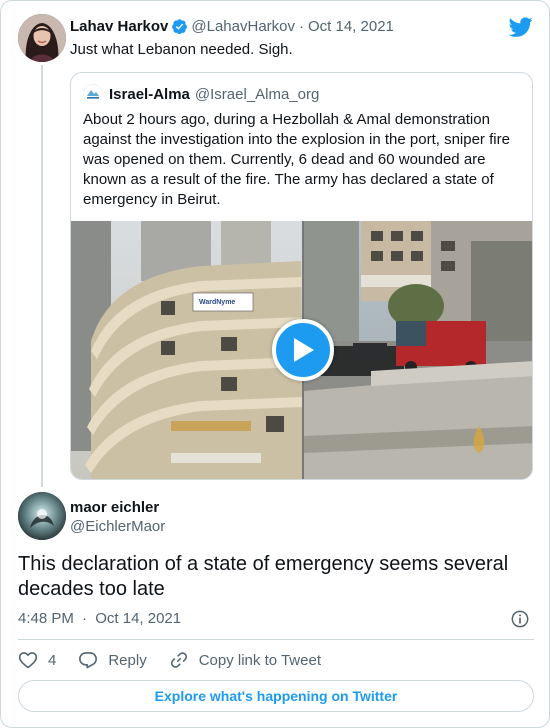 Image resolution: width=550 pixels, height=728 pixels. I want to click on tweet-actions: 4 Reply Copy link to Tweet, so click(180, 660).